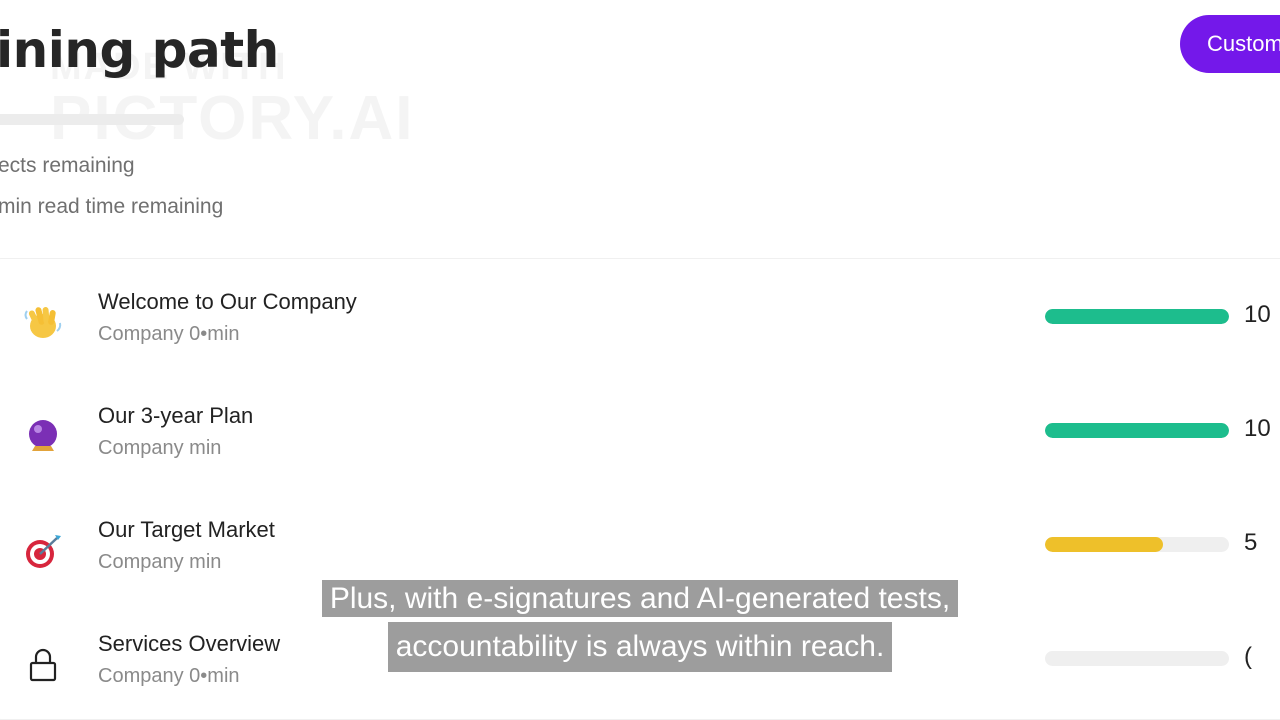  Describe the element at coordinates (635, 441) in the screenshot. I see `subject-row-3-year-plan: Our 3-year Plan Company min 10` at that location.